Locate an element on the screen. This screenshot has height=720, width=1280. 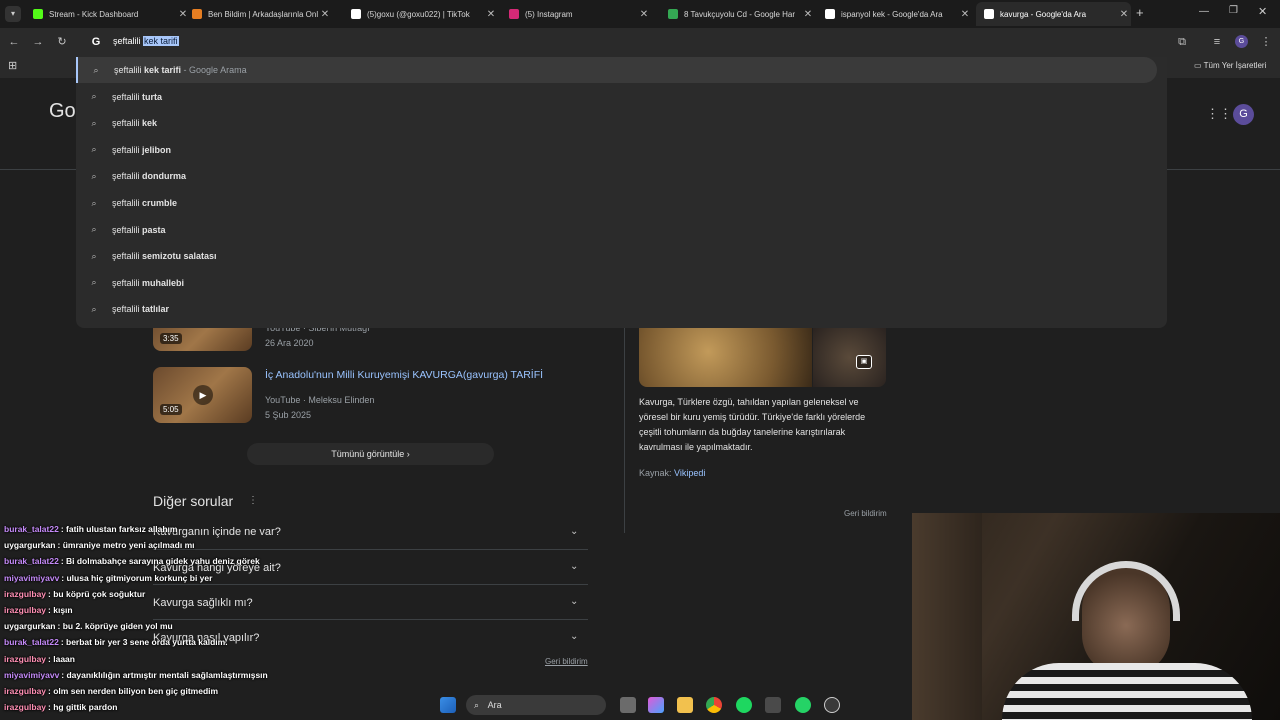
close-window-button: ✕ is located at coordinates (1262, 11).